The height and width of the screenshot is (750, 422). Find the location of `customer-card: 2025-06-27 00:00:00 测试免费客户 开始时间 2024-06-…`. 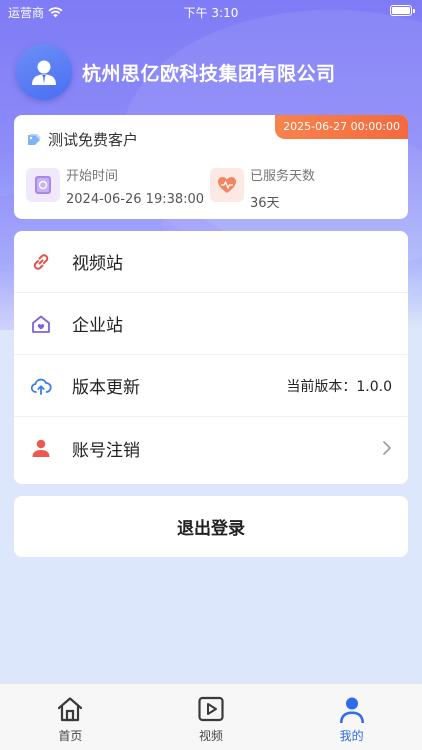

customer-card: 2025-06-27 00:00:00 测试免费客户 开始时间 2024-06-… is located at coordinates (211, 167).